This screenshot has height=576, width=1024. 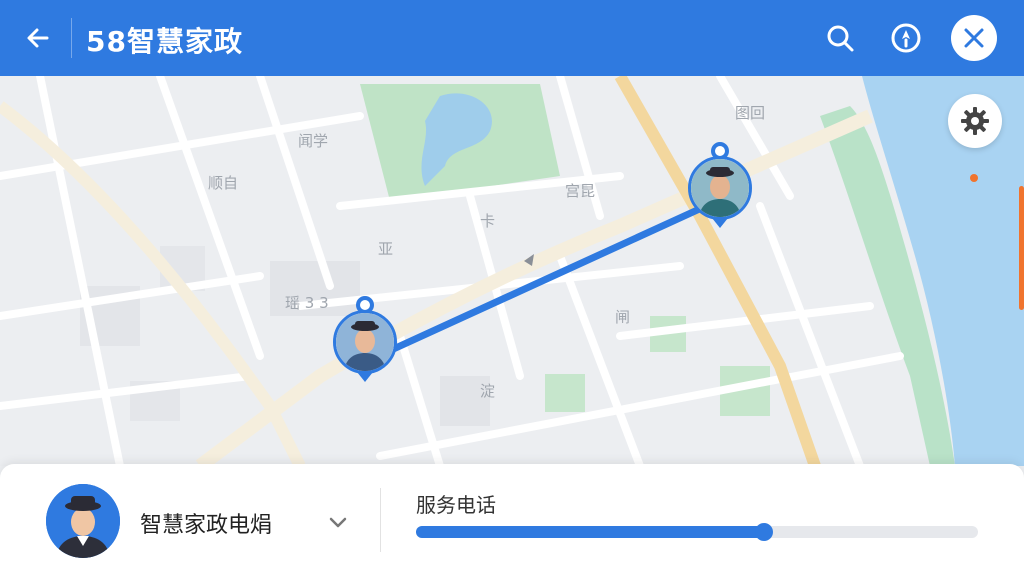 What do you see at coordinates (456, 505) in the screenshot?
I see `service-phone-label: 服务电话` at bounding box center [456, 505].